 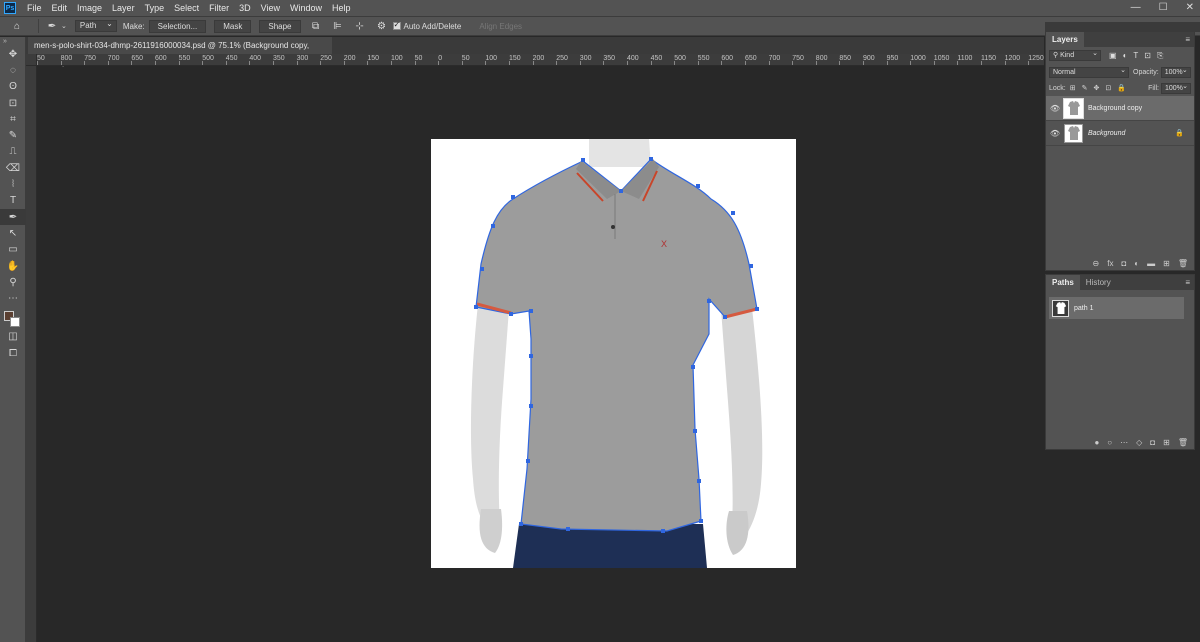 What do you see at coordinates (1135, 56) in the screenshot?
I see `type-filter-icon: T` at bounding box center [1135, 56].